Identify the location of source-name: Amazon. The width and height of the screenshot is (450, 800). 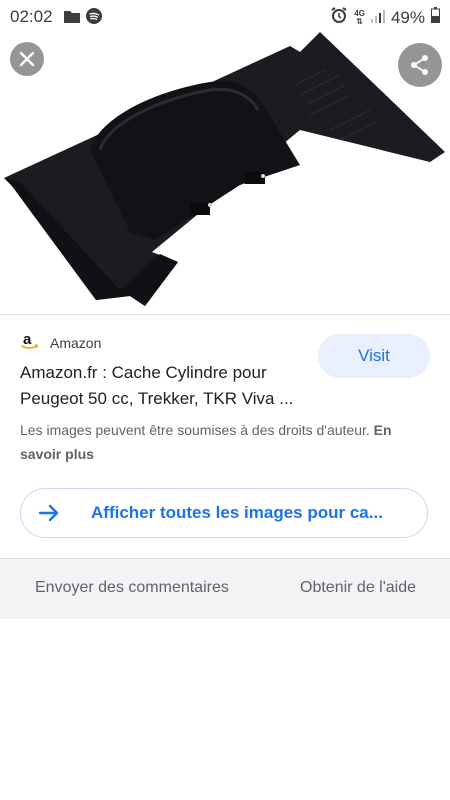
(76, 342).